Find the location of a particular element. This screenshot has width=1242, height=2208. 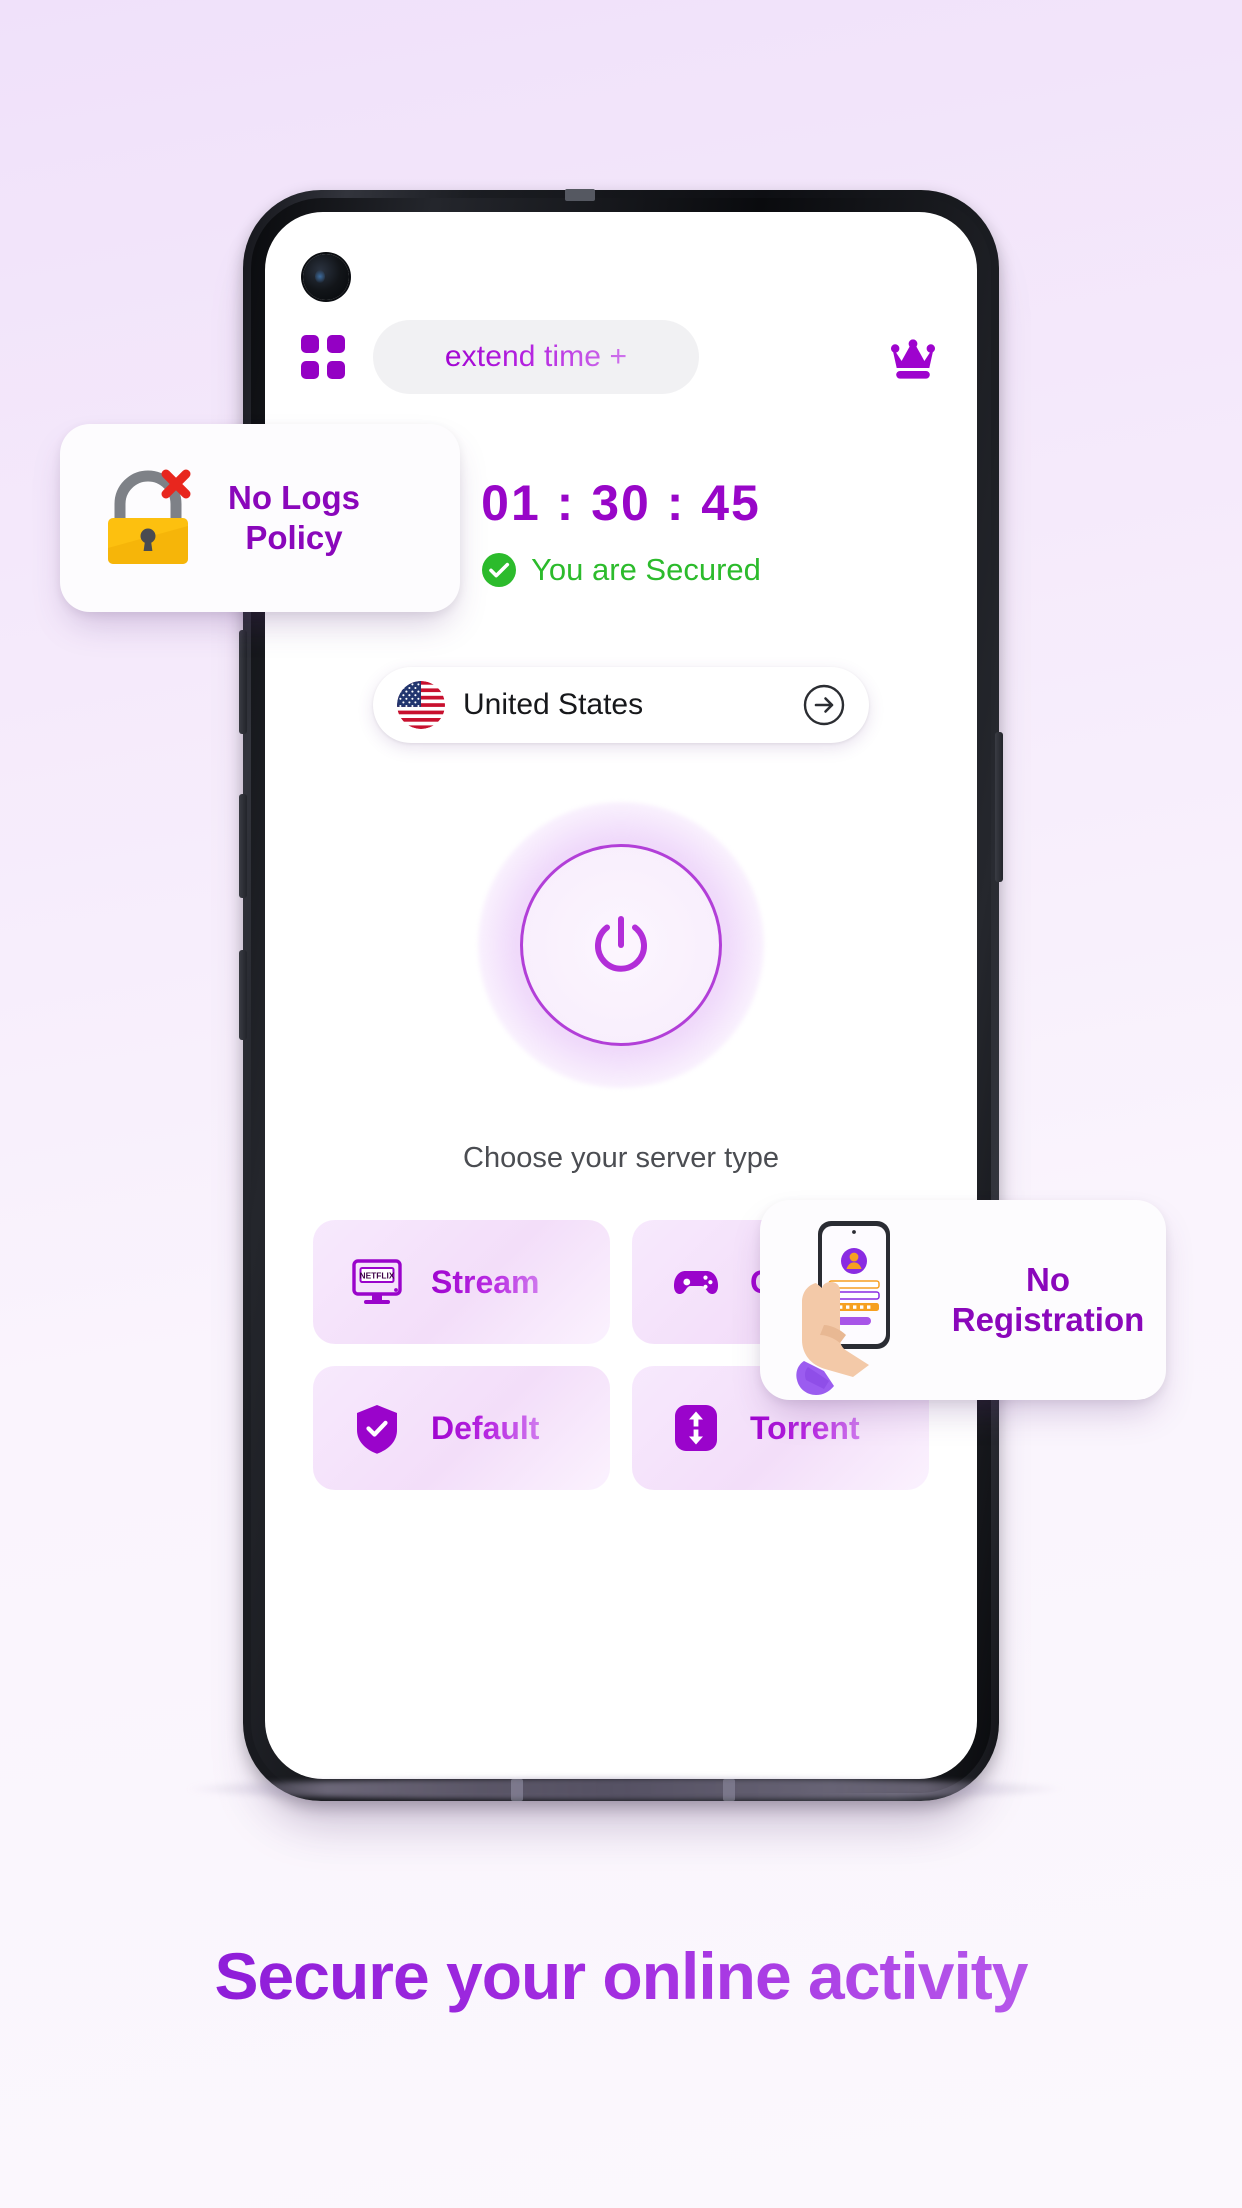

server-tile-stream: NETFLIX Stream is located at coordinates (461, 1282).